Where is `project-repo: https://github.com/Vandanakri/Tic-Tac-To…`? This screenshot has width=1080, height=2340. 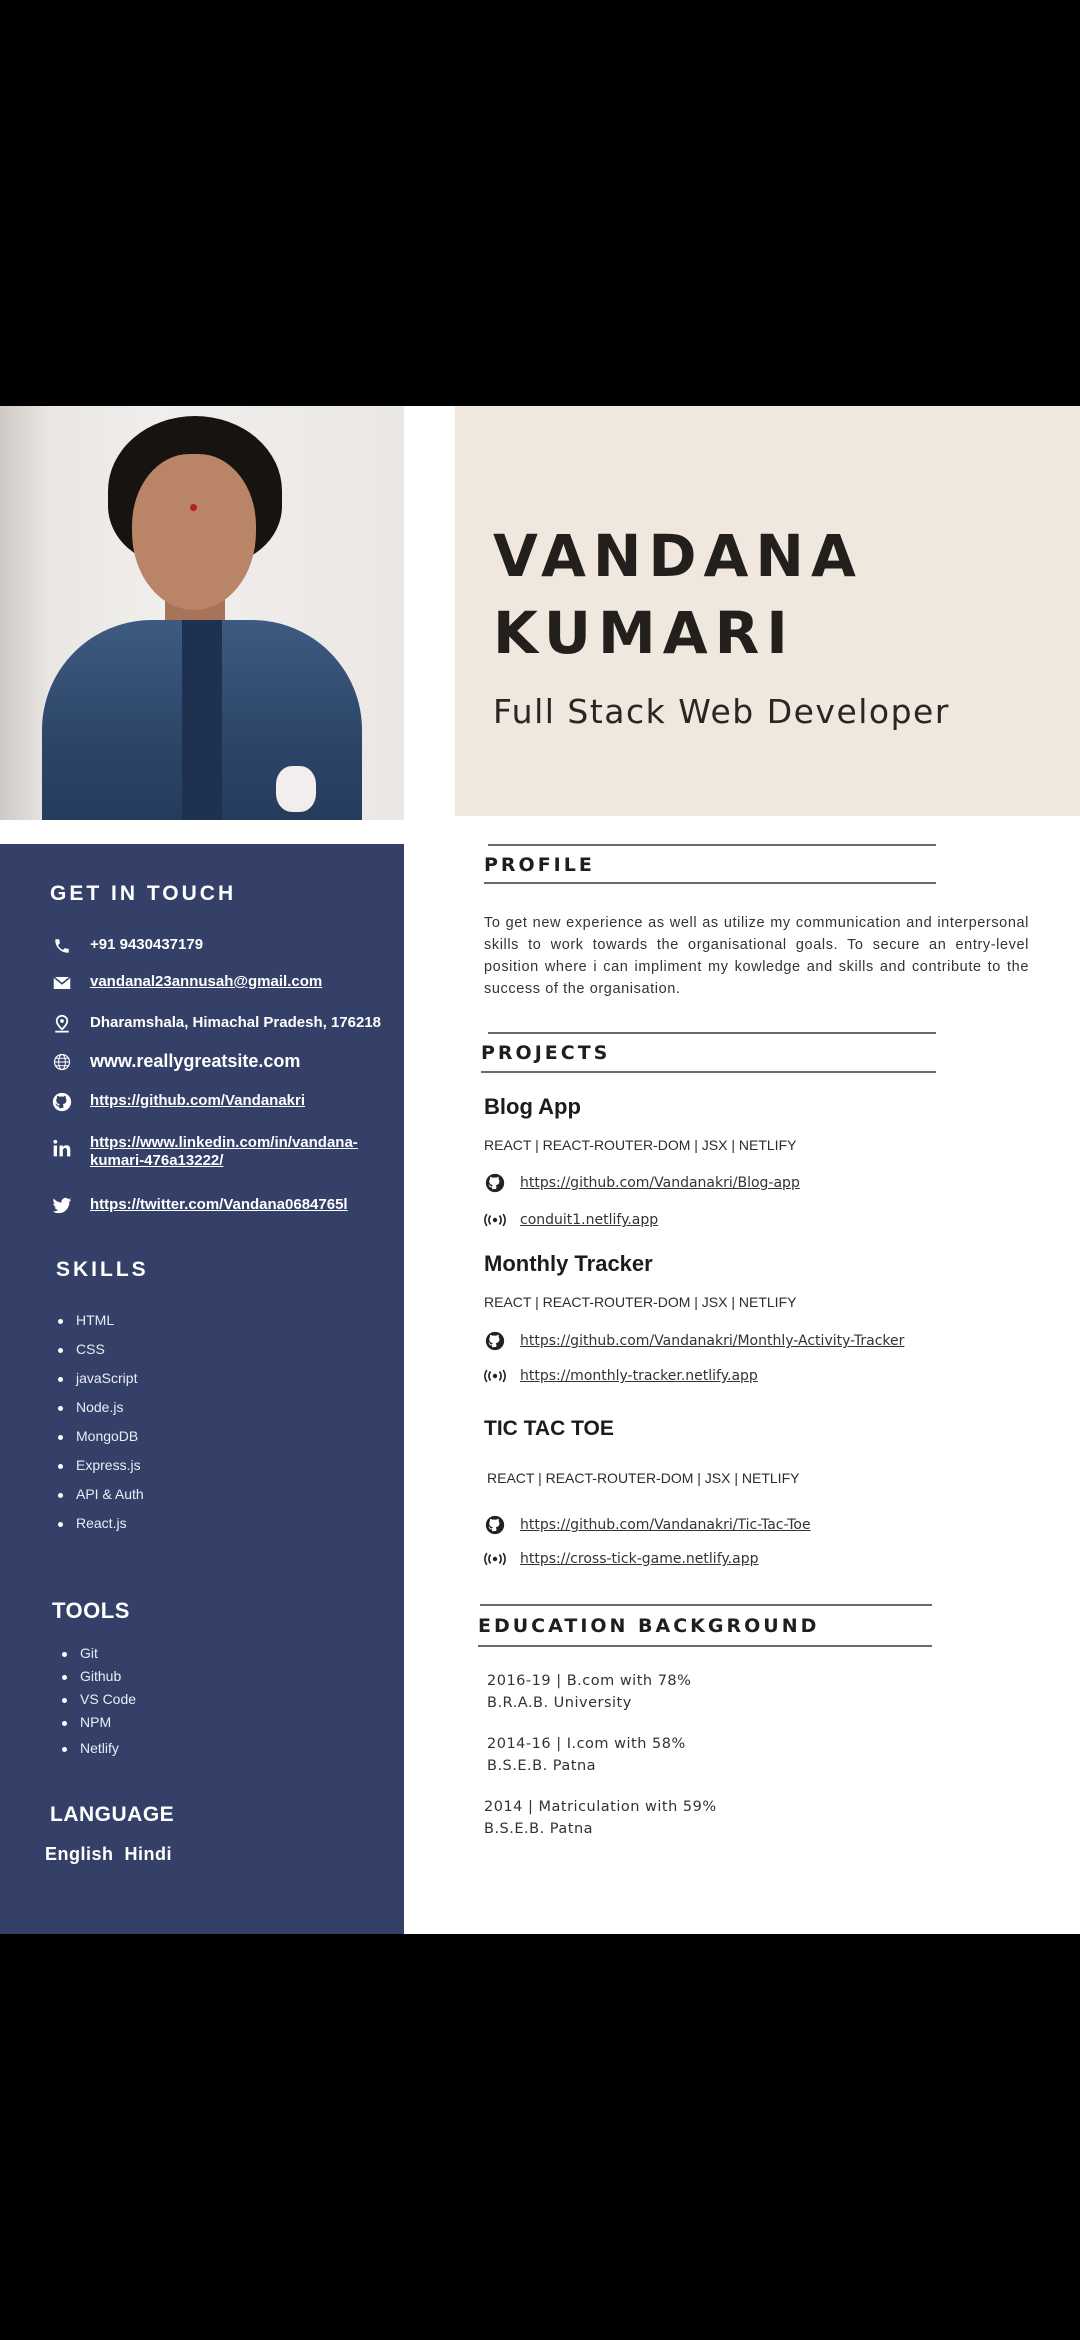
project-repo: https://github.com/Vandanakri/Tic-Tac-To… is located at coordinates (647, 1525).